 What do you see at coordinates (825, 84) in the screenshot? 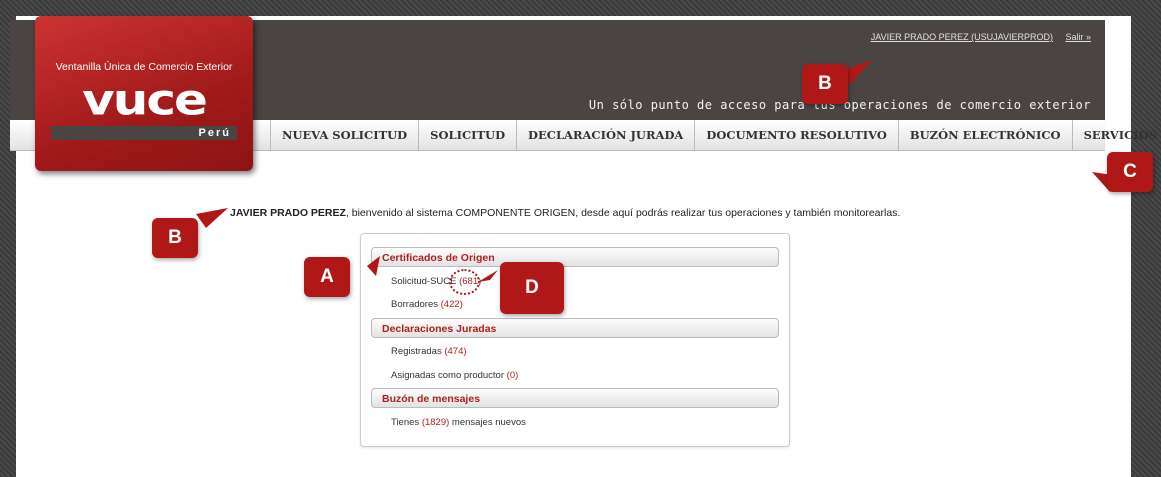
I see `callout-badge-b-top: B` at bounding box center [825, 84].